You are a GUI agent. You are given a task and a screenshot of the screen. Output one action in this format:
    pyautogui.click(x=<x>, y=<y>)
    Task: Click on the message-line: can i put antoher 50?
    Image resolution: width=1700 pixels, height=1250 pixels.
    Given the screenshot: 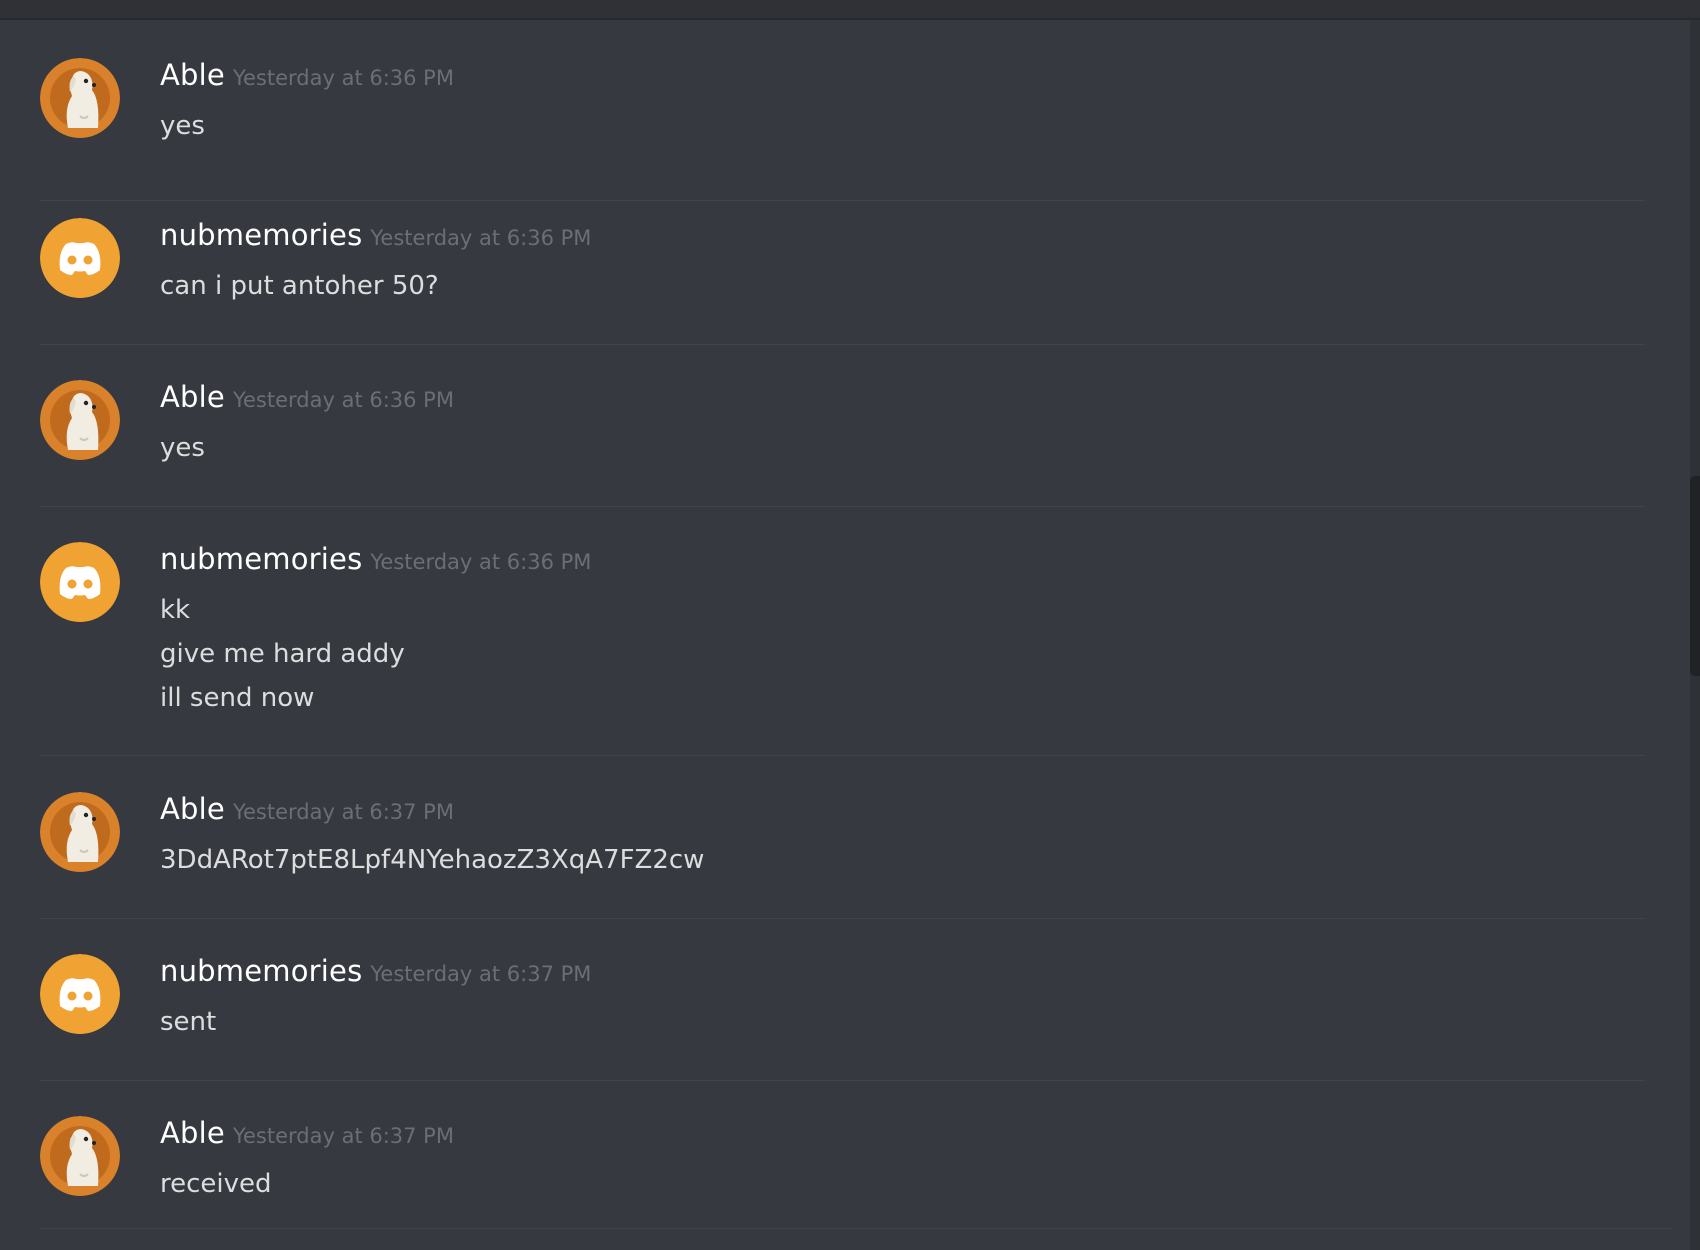 What is the action you would take?
    pyautogui.click(x=299, y=286)
    